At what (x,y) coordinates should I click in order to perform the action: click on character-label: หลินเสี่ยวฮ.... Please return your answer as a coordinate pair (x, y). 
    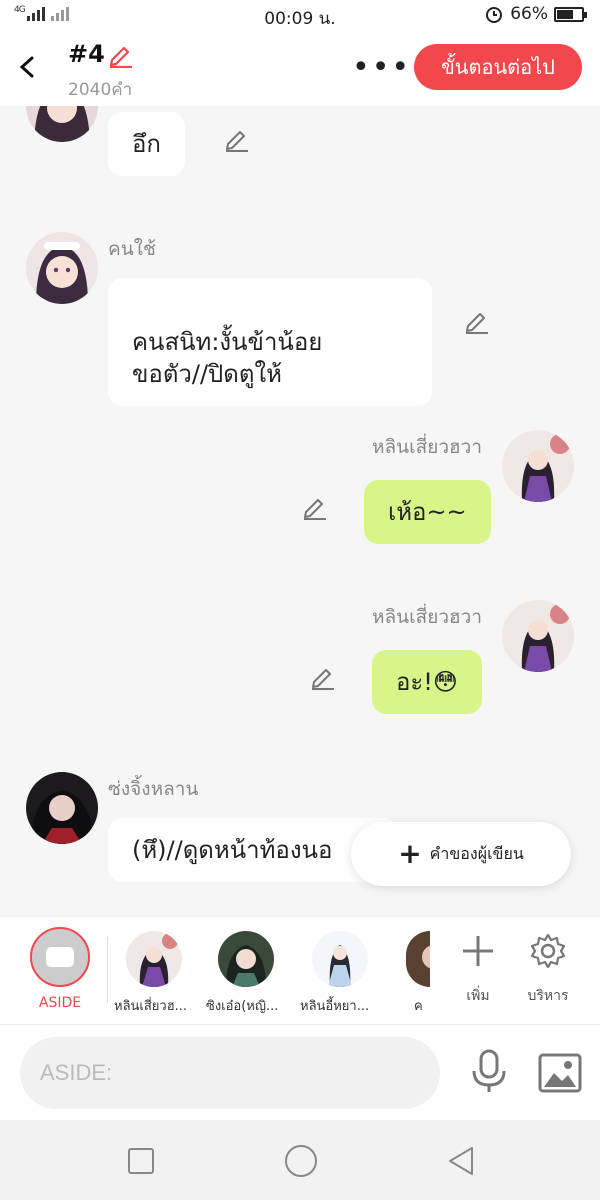
    Looking at the image, I should click on (151, 1006).